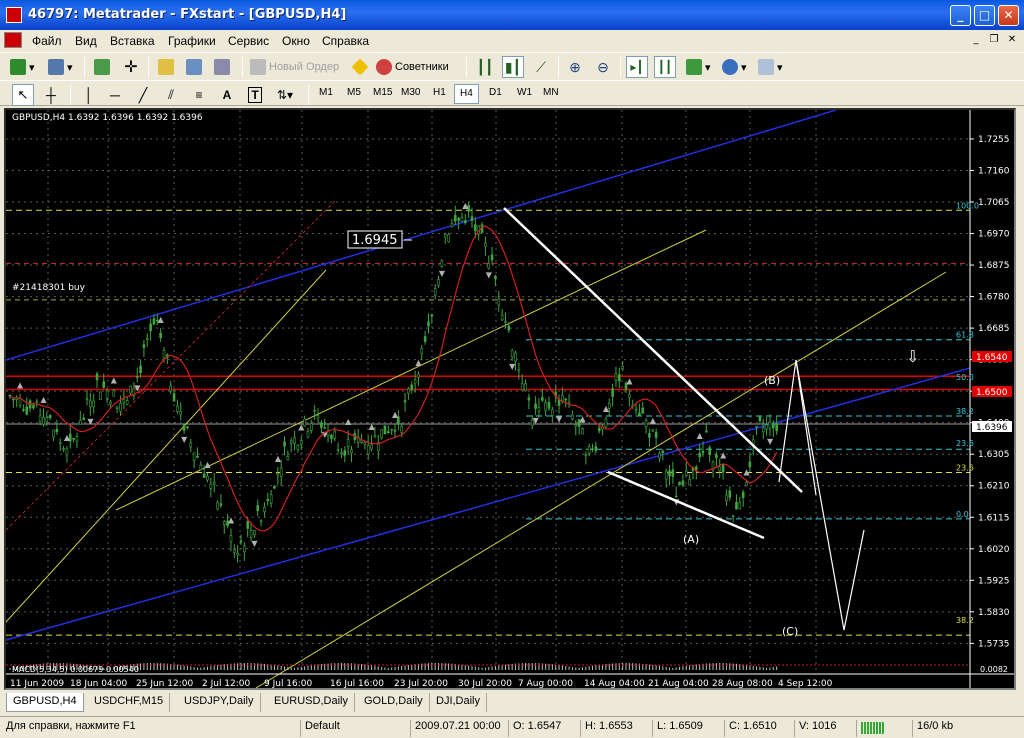 This screenshot has width=1024, height=738. What do you see at coordinates (698, 67) in the screenshot?
I see `indicators-button: ▾` at bounding box center [698, 67].